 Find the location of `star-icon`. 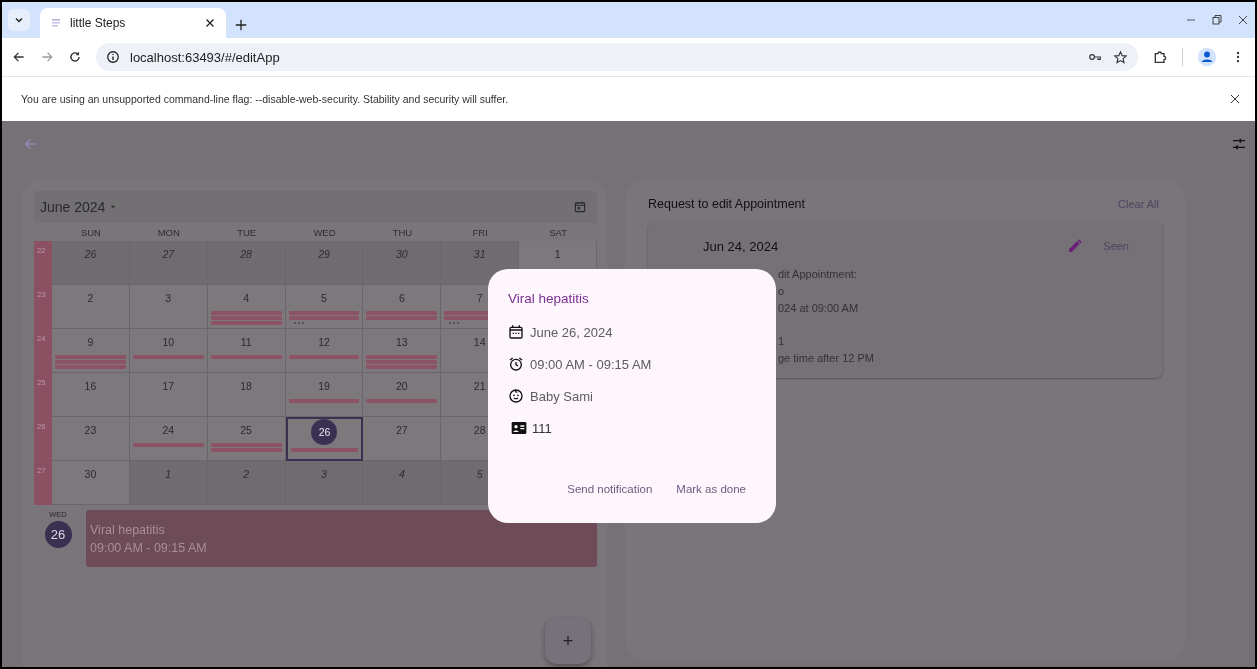

star-icon is located at coordinates (1120, 57).